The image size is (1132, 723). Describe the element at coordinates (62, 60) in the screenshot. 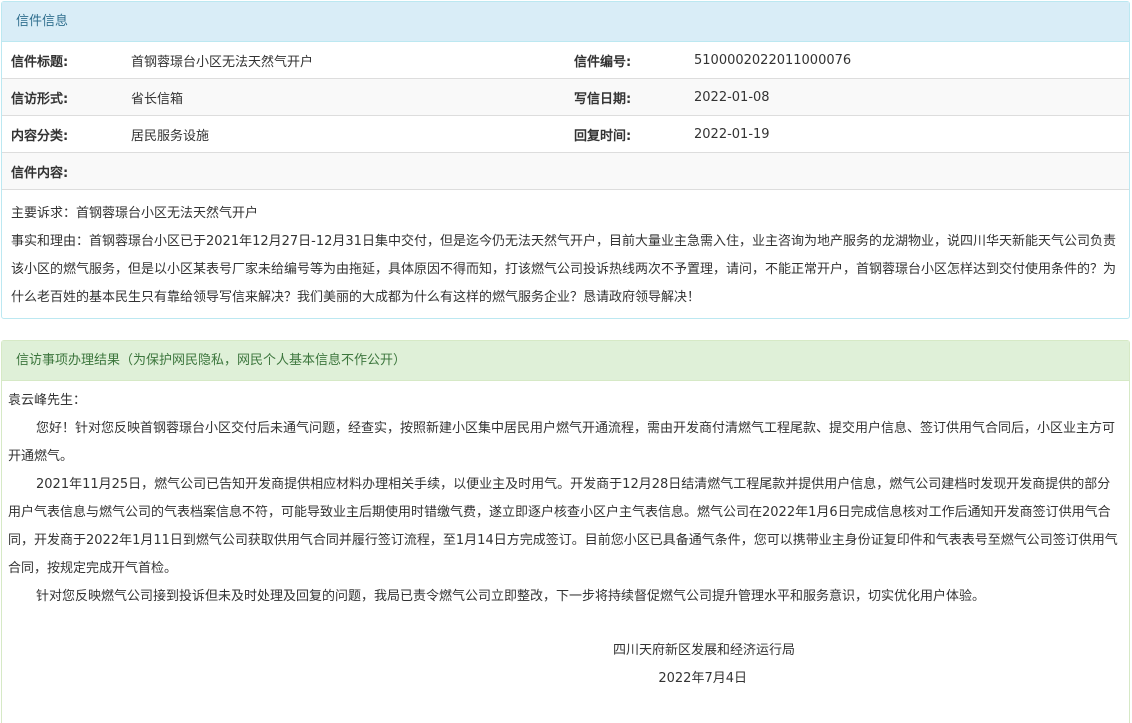

I see `title-label: 信件标题:` at that location.